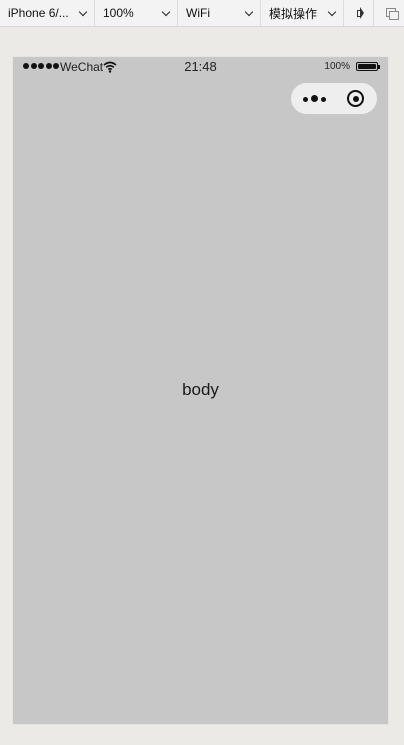 The width and height of the screenshot is (404, 745). I want to click on detach-window-button, so click(389, 13).